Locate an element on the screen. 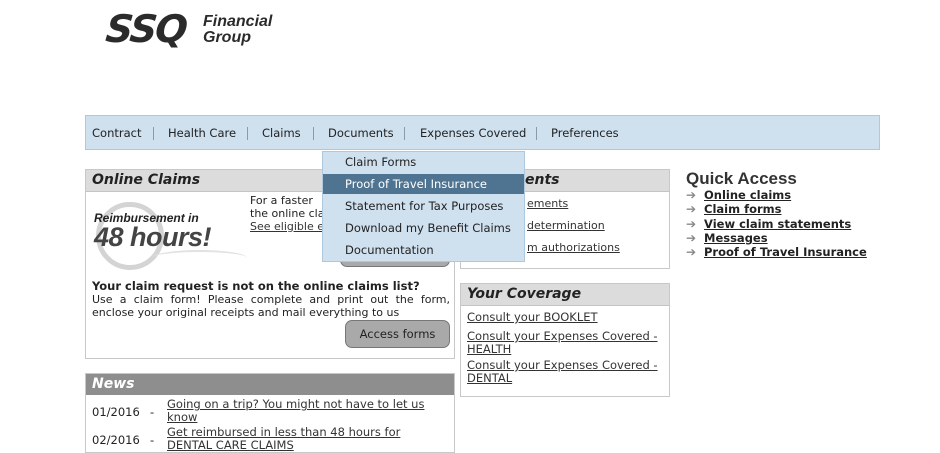 The width and height of the screenshot is (940, 453). authorizations-link: m authorizations is located at coordinates (573, 247).